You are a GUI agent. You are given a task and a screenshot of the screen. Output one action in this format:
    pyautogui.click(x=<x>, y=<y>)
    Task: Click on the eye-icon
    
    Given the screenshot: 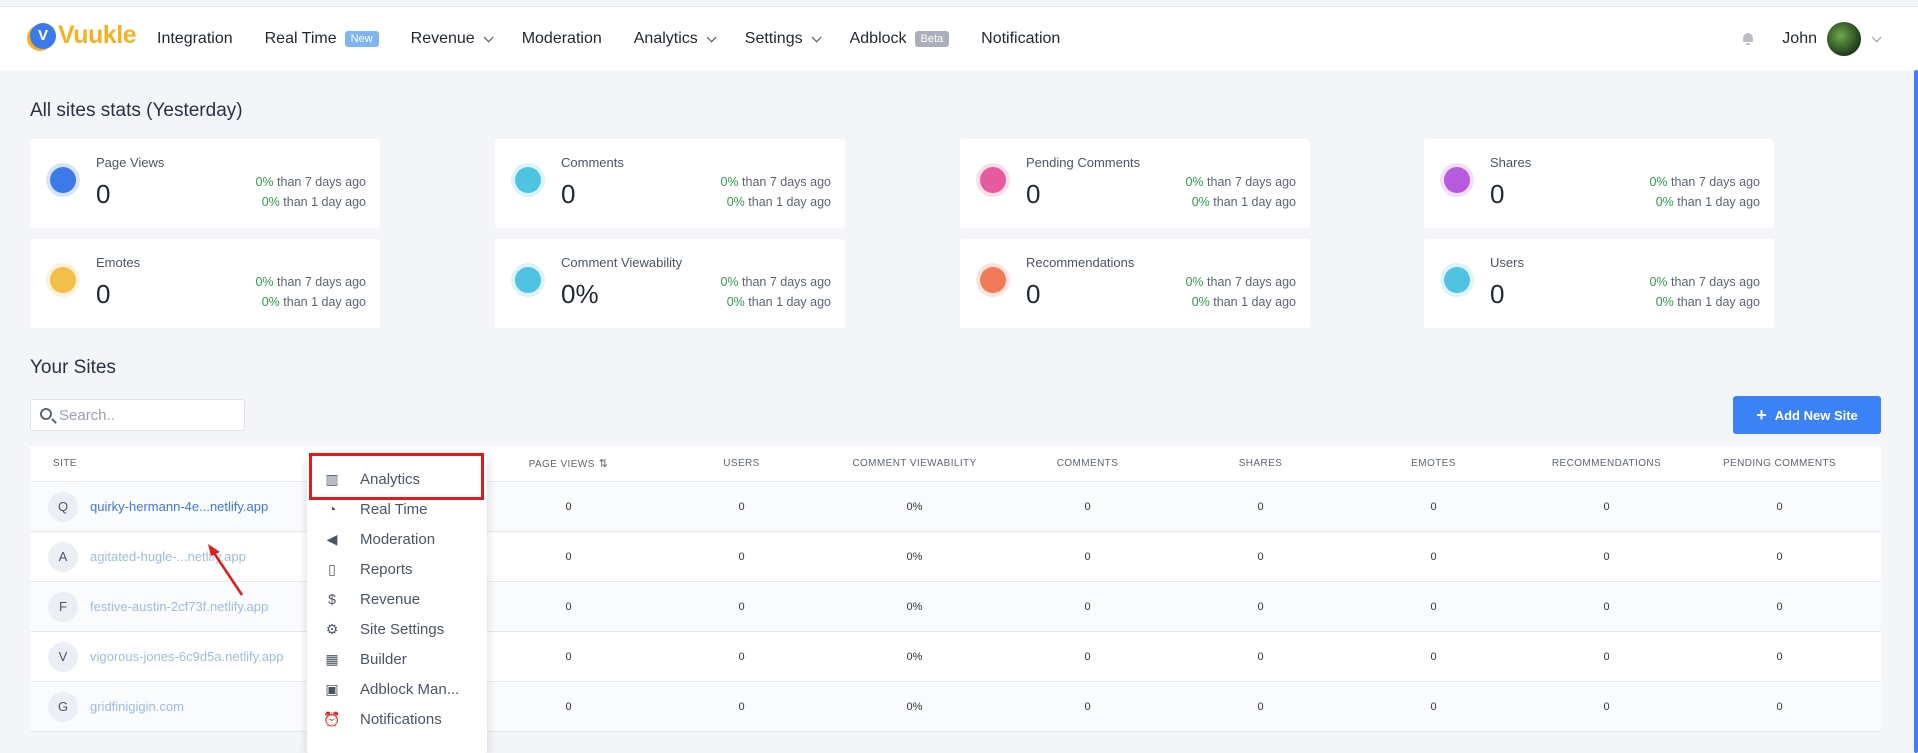 What is the action you would take?
    pyautogui.click(x=63, y=180)
    